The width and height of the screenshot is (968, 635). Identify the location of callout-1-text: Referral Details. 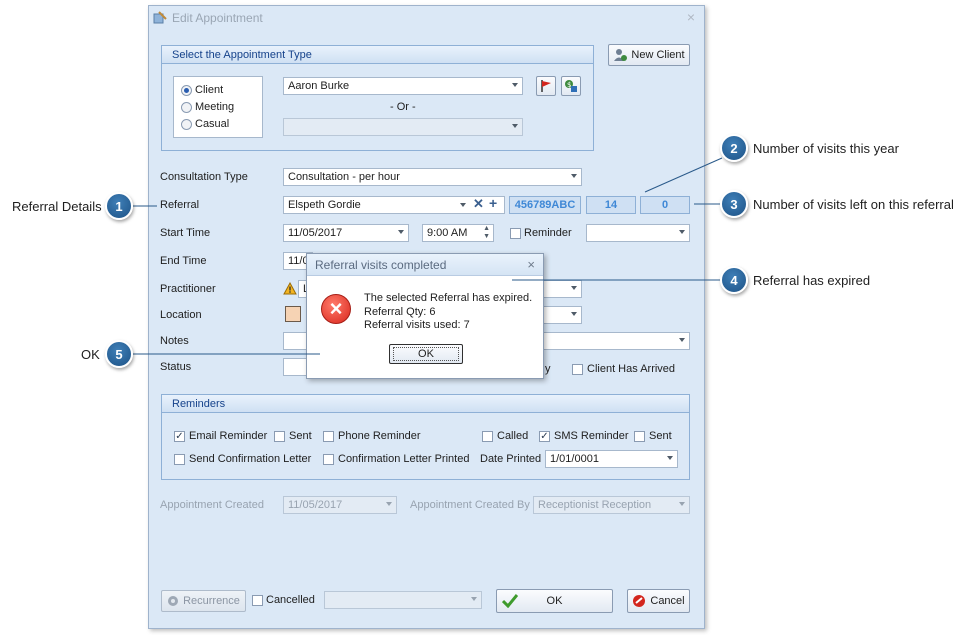
(57, 206).